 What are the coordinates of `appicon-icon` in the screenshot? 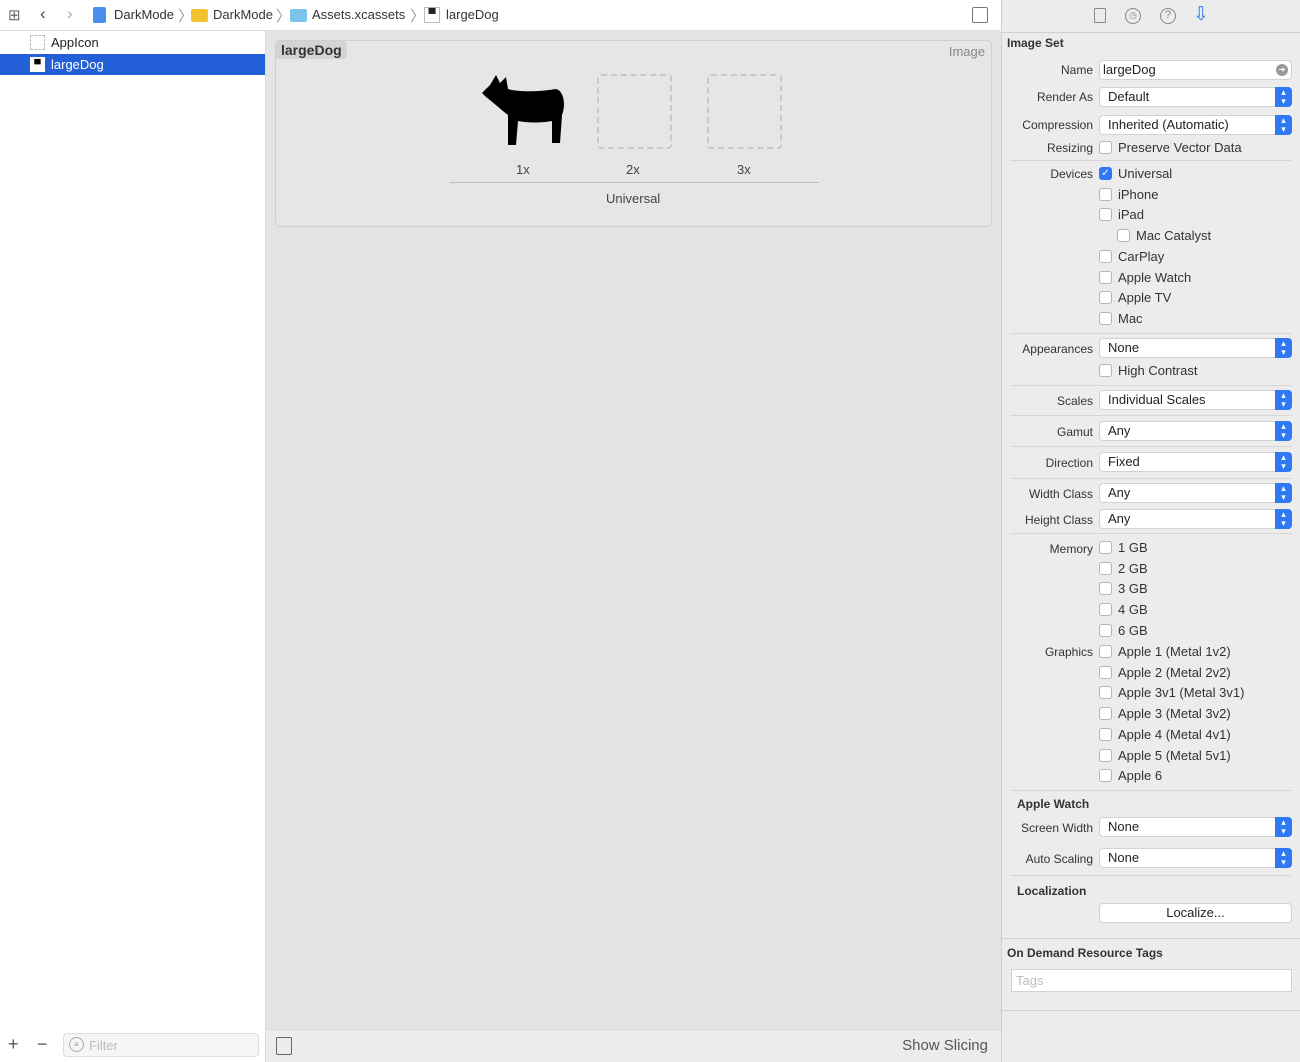 It's located at (37, 42).